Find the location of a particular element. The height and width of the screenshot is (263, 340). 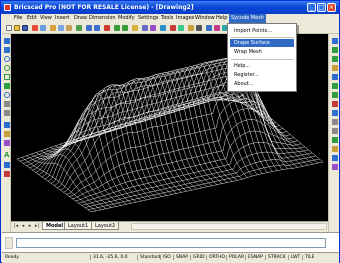

move-icon is located at coordinates (335, 86).